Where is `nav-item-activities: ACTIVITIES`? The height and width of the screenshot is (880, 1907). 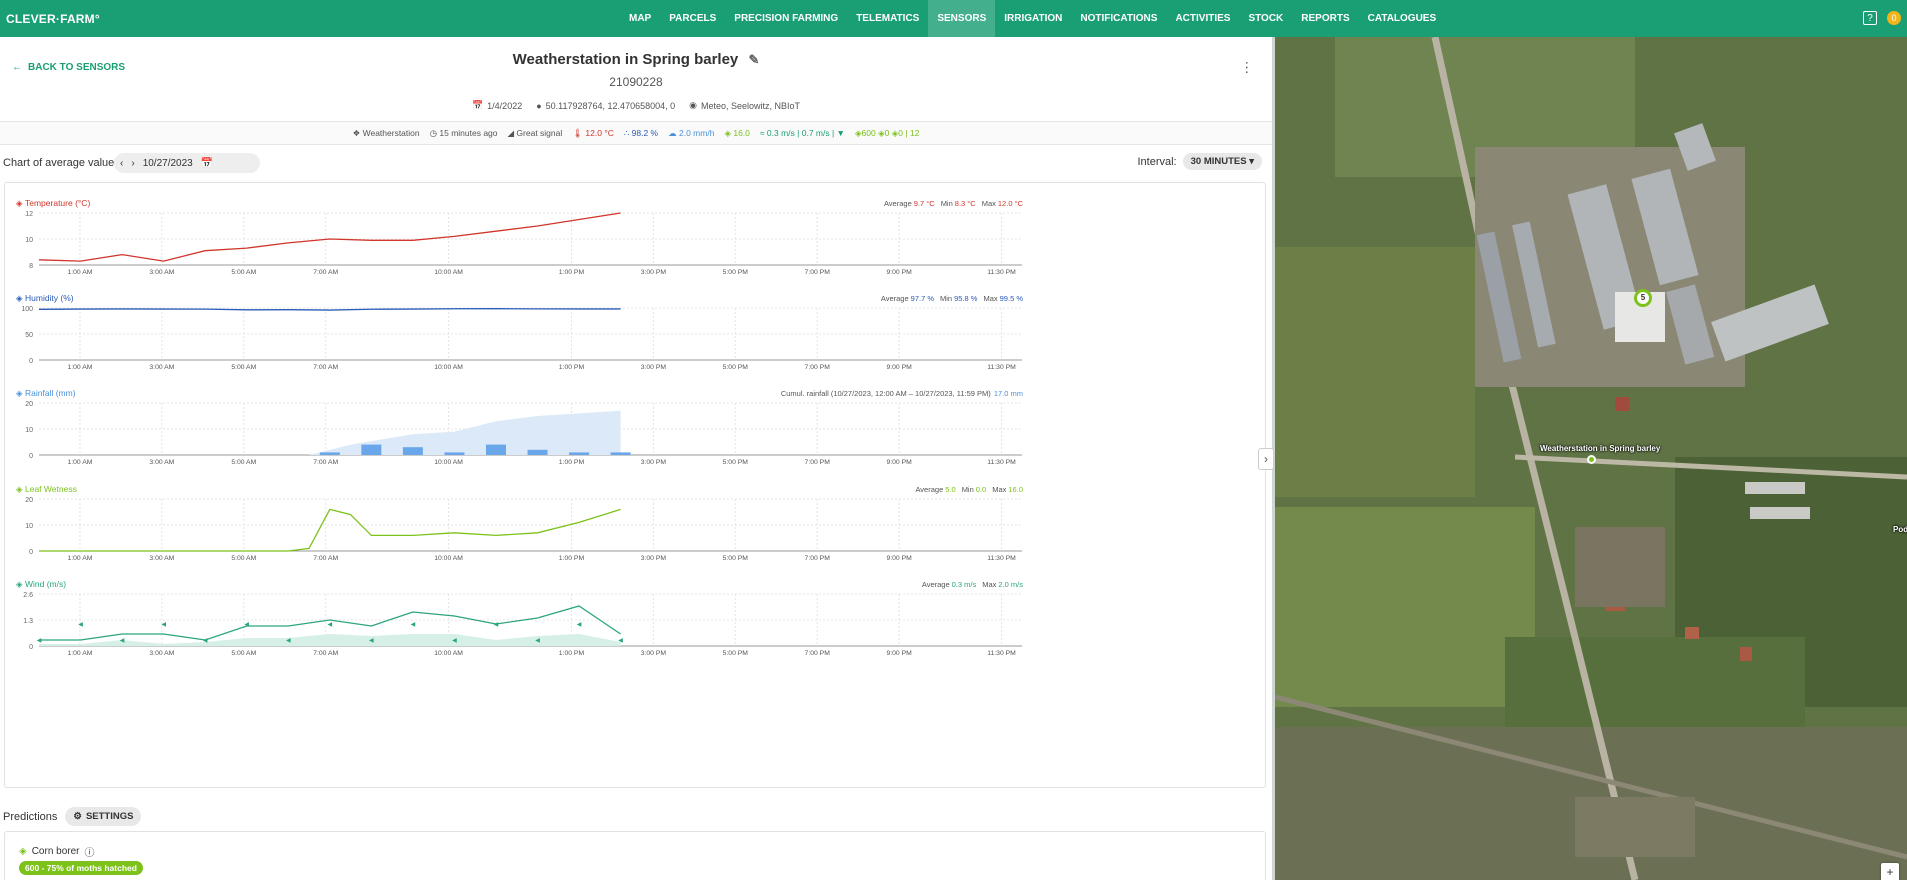 nav-item-activities: ACTIVITIES is located at coordinates (1202, 18).